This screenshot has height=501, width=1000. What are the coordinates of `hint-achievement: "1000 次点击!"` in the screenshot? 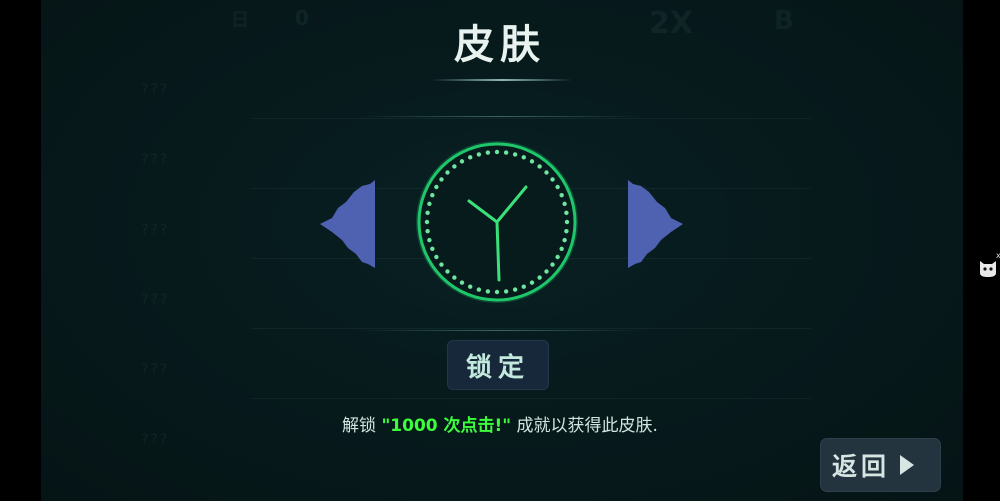 It's located at (446, 426).